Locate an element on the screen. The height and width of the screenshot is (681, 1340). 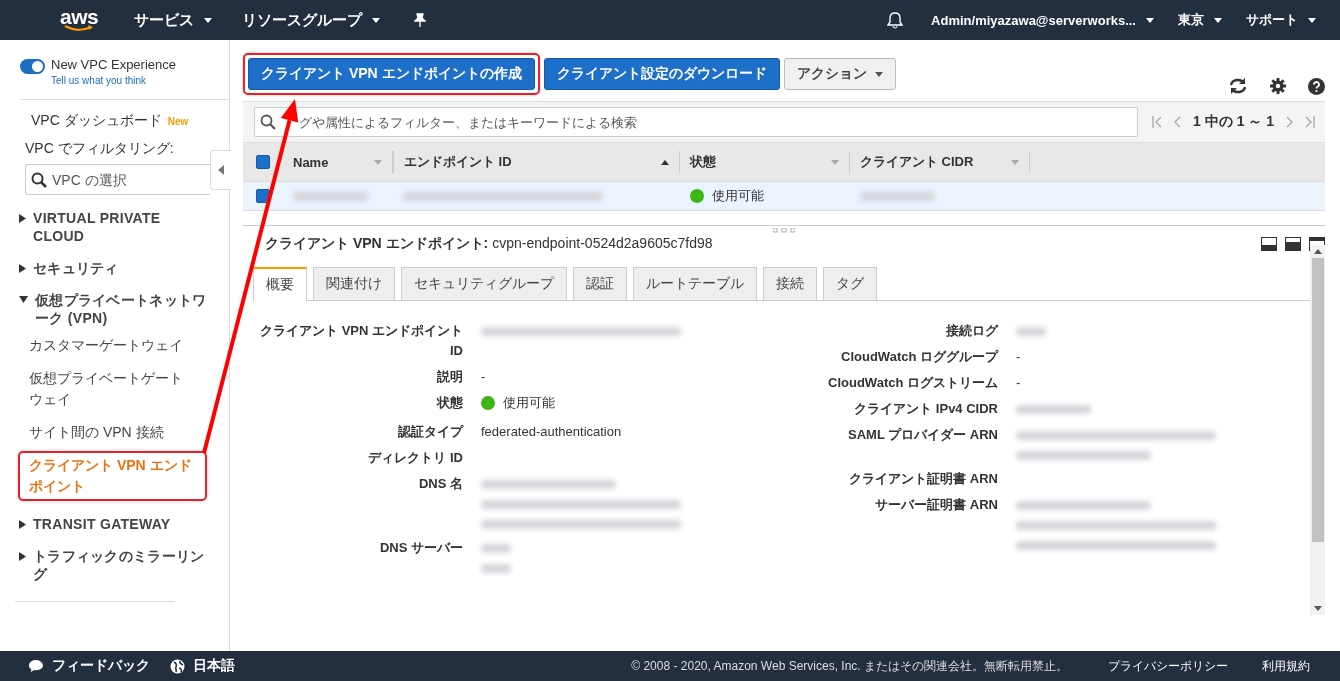
scroll-down-icon is located at coordinates (1317, 608).